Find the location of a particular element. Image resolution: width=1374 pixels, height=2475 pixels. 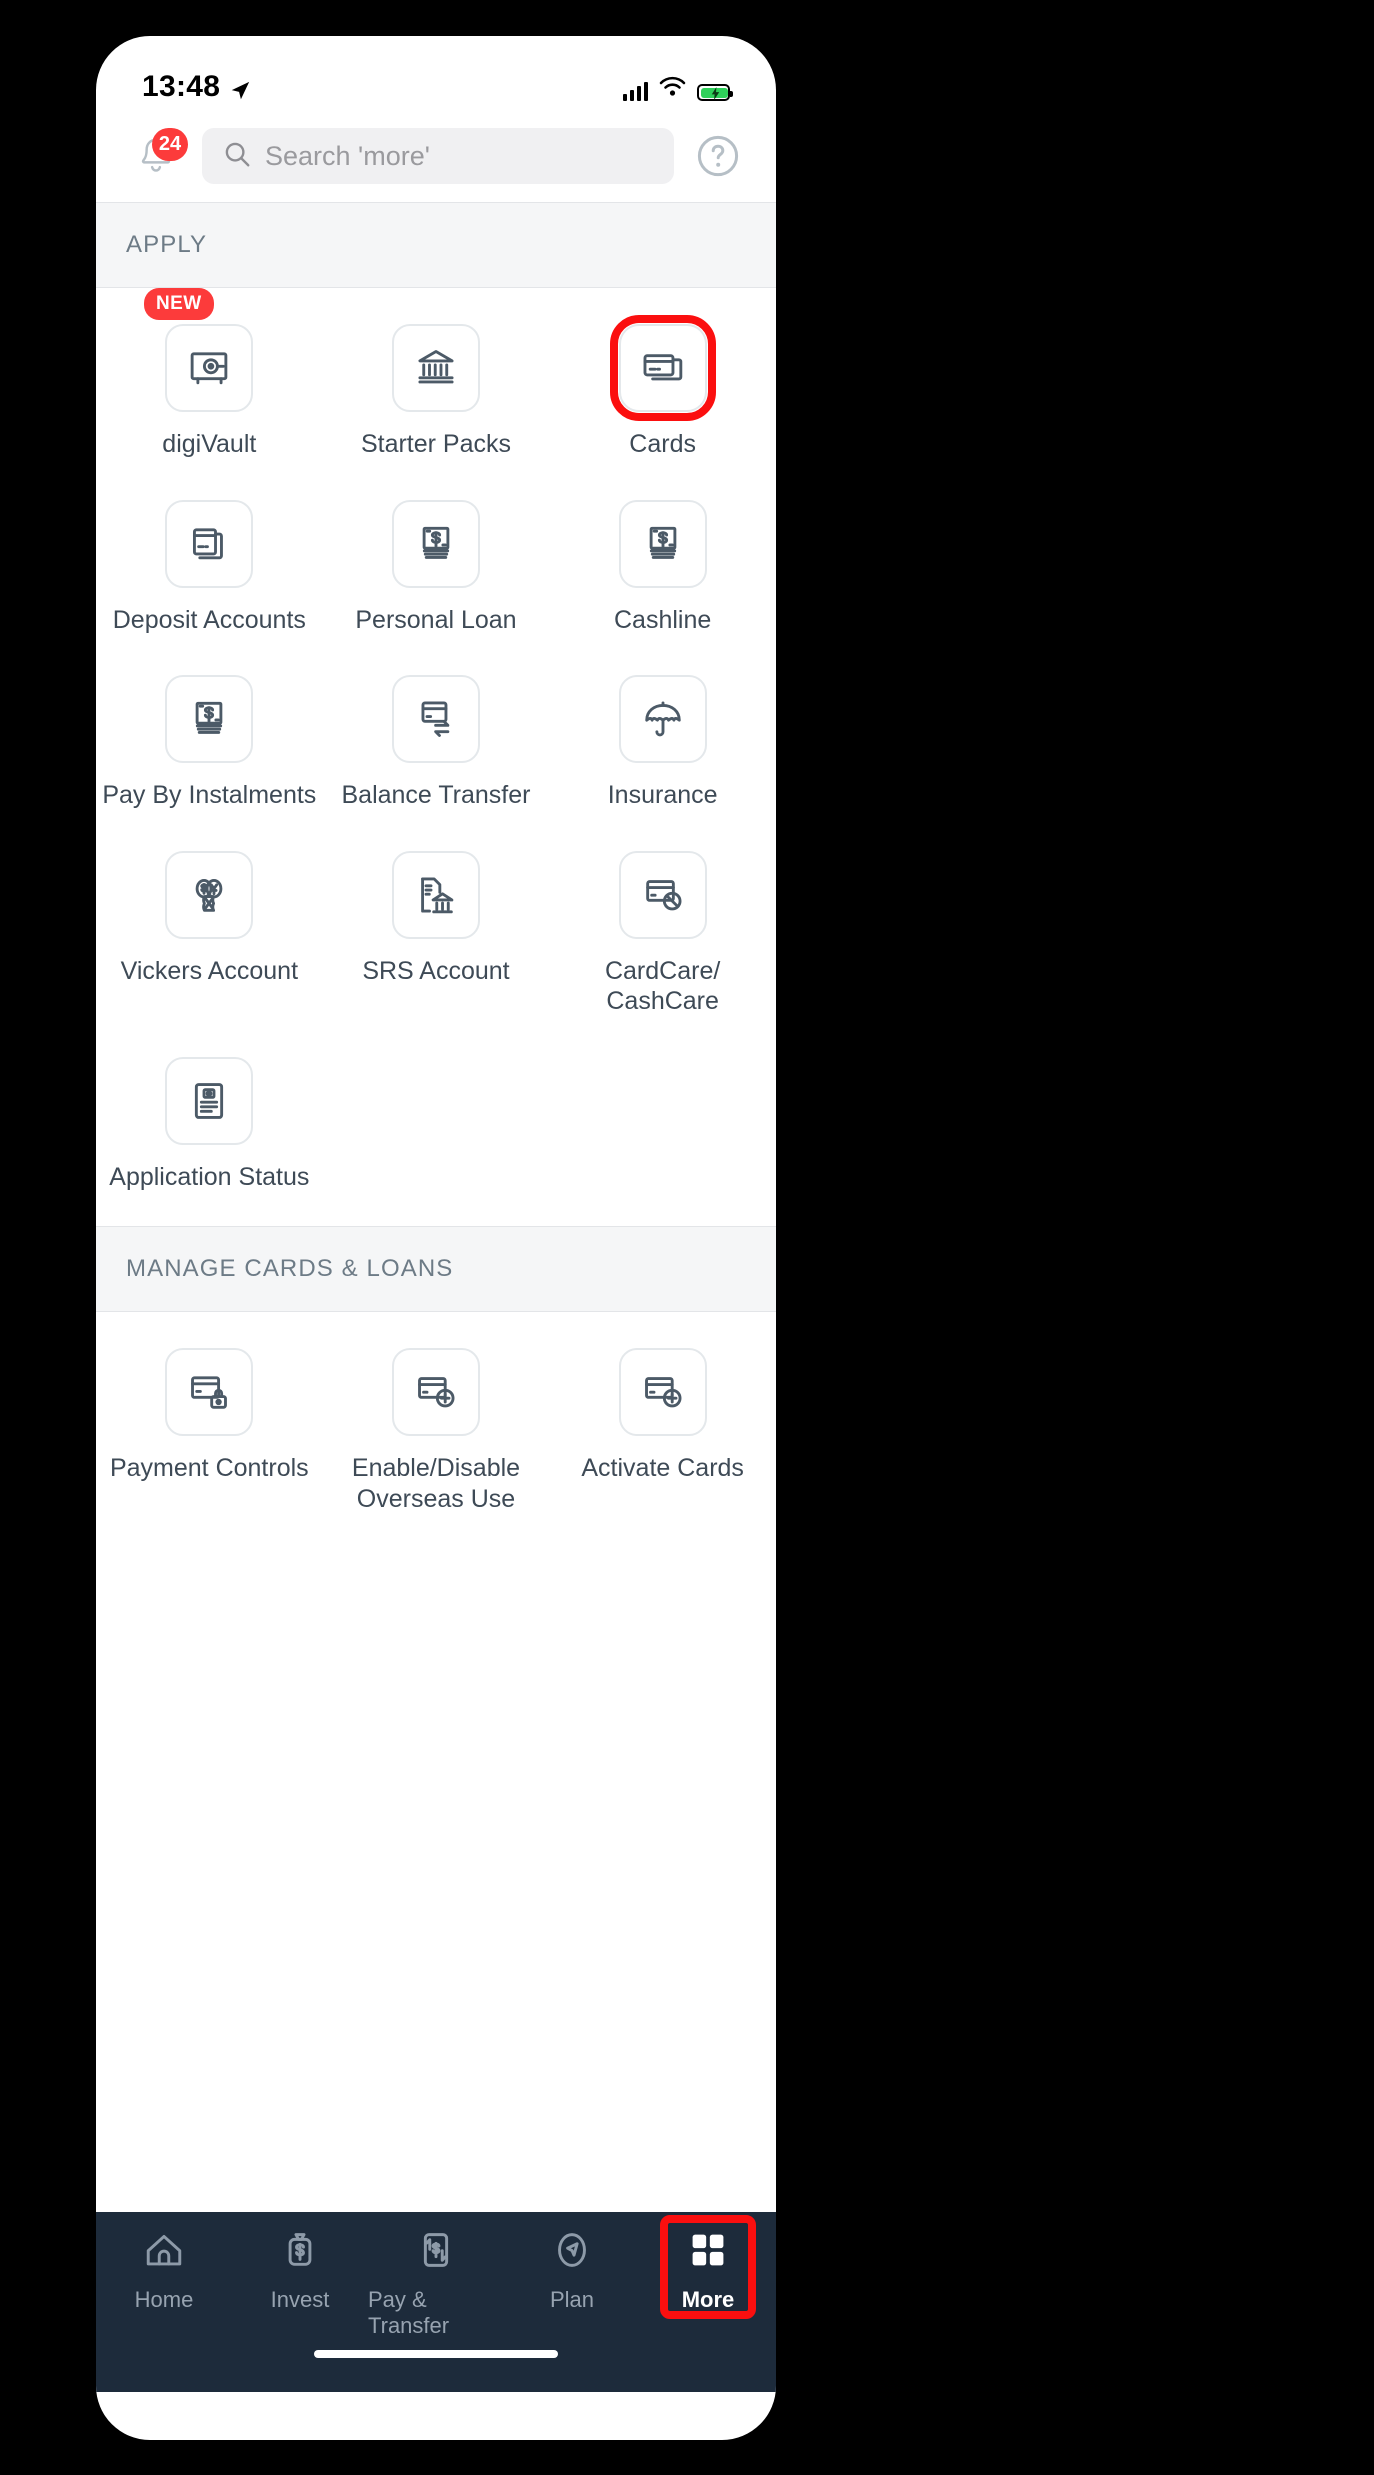

tile-label: Pay By Instalments is located at coordinates (209, 795).